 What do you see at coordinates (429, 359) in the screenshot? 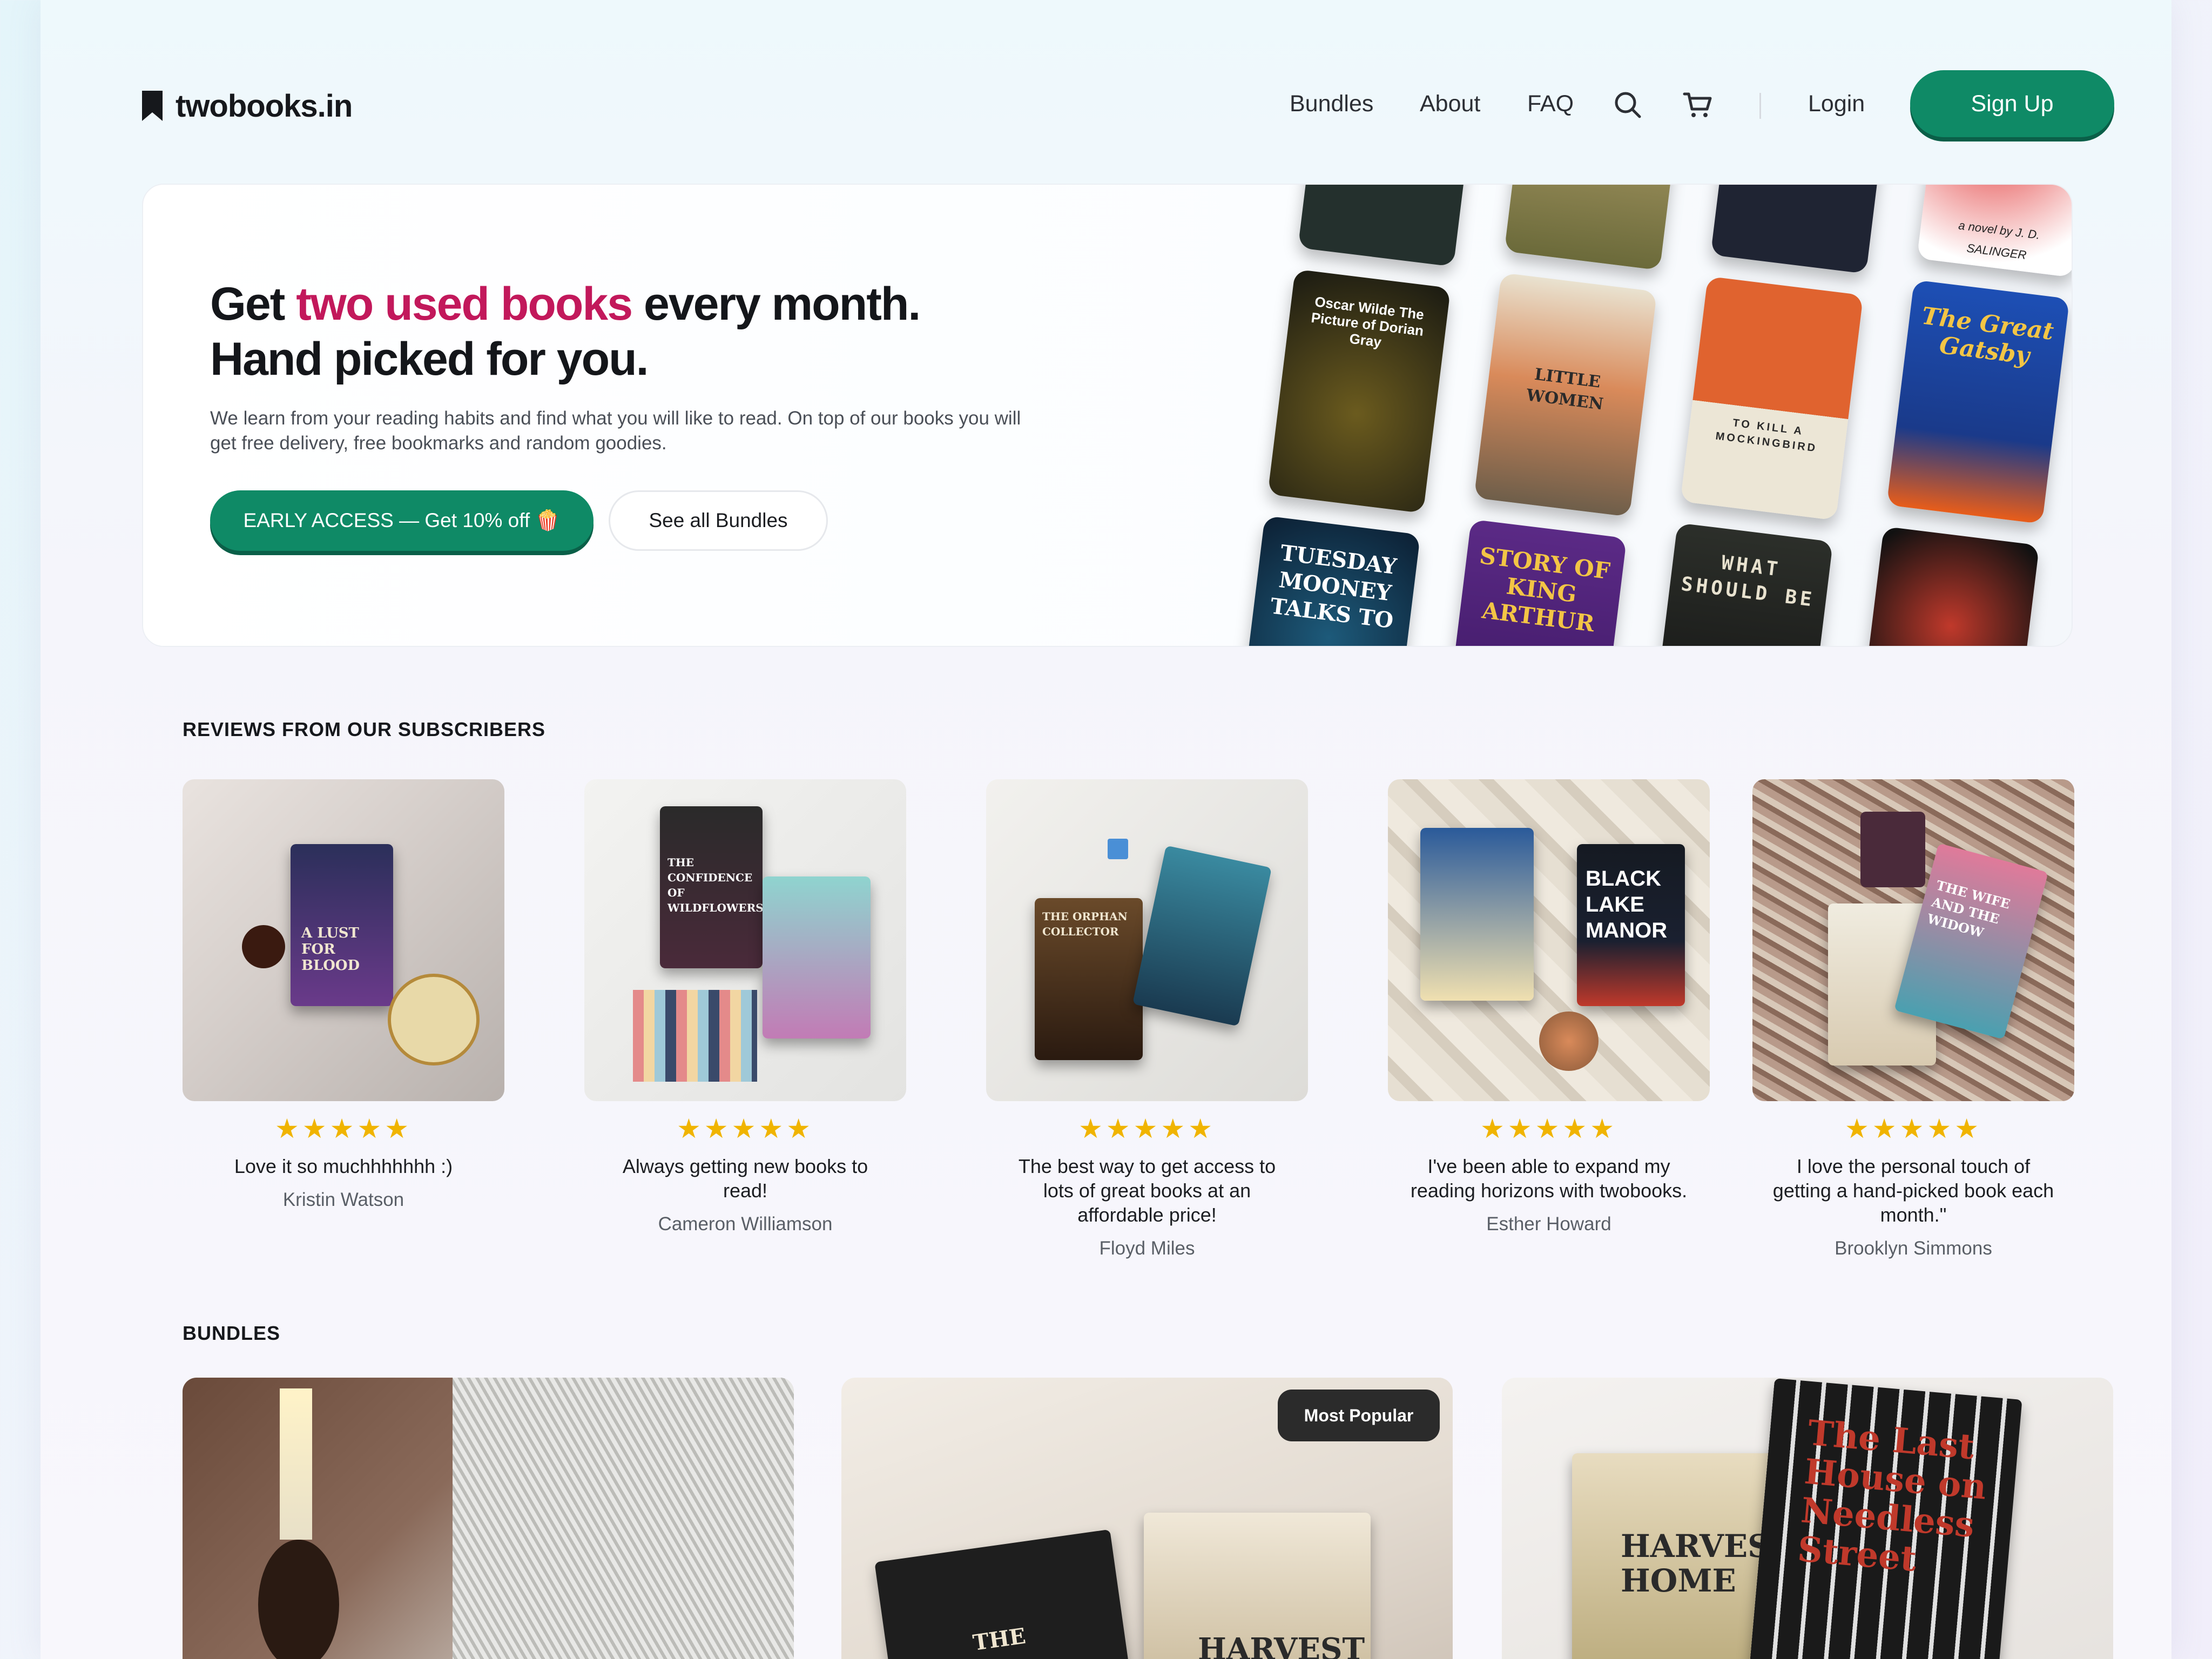
I see `headline-line2: Hand picked for you.` at bounding box center [429, 359].